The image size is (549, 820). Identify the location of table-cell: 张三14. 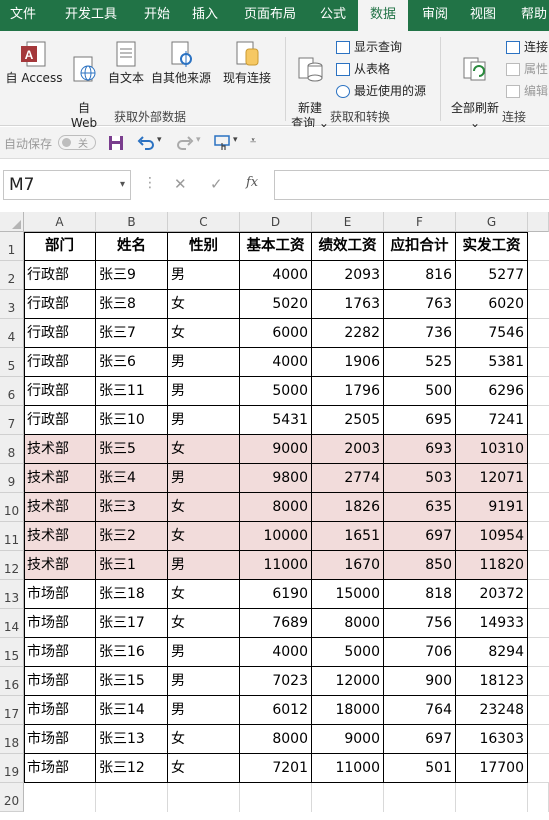
(132, 710).